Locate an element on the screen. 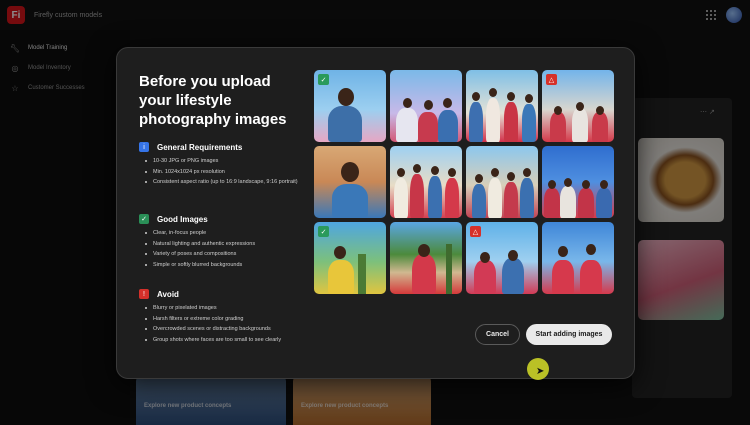 This screenshot has height=425, width=750. start-adding-images-button: Start adding images is located at coordinates (569, 334).